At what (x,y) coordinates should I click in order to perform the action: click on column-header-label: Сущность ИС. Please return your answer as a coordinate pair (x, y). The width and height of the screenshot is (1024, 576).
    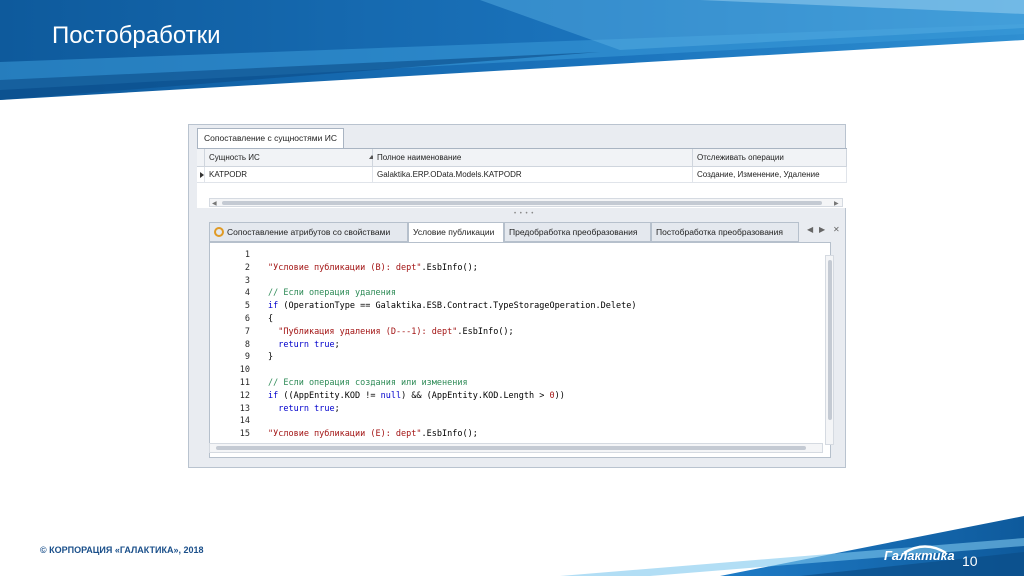
    Looking at the image, I should click on (234, 157).